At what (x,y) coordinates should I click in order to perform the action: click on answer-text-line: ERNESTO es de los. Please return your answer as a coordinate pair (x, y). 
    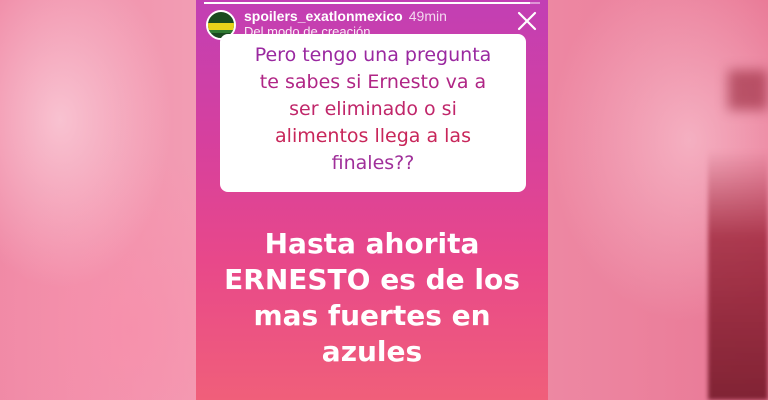
    Looking at the image, I should click on (372, 279).